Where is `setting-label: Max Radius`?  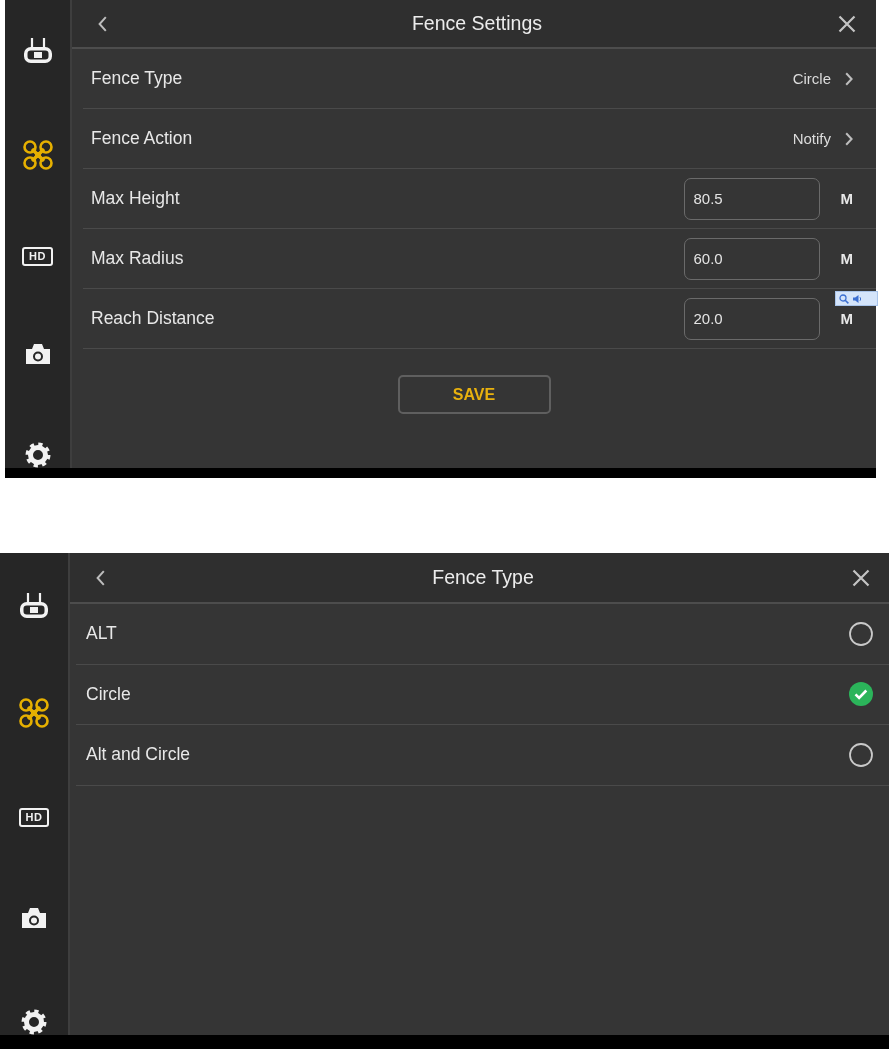
setting-label: Max Radius is located at coordinates (138, 258).